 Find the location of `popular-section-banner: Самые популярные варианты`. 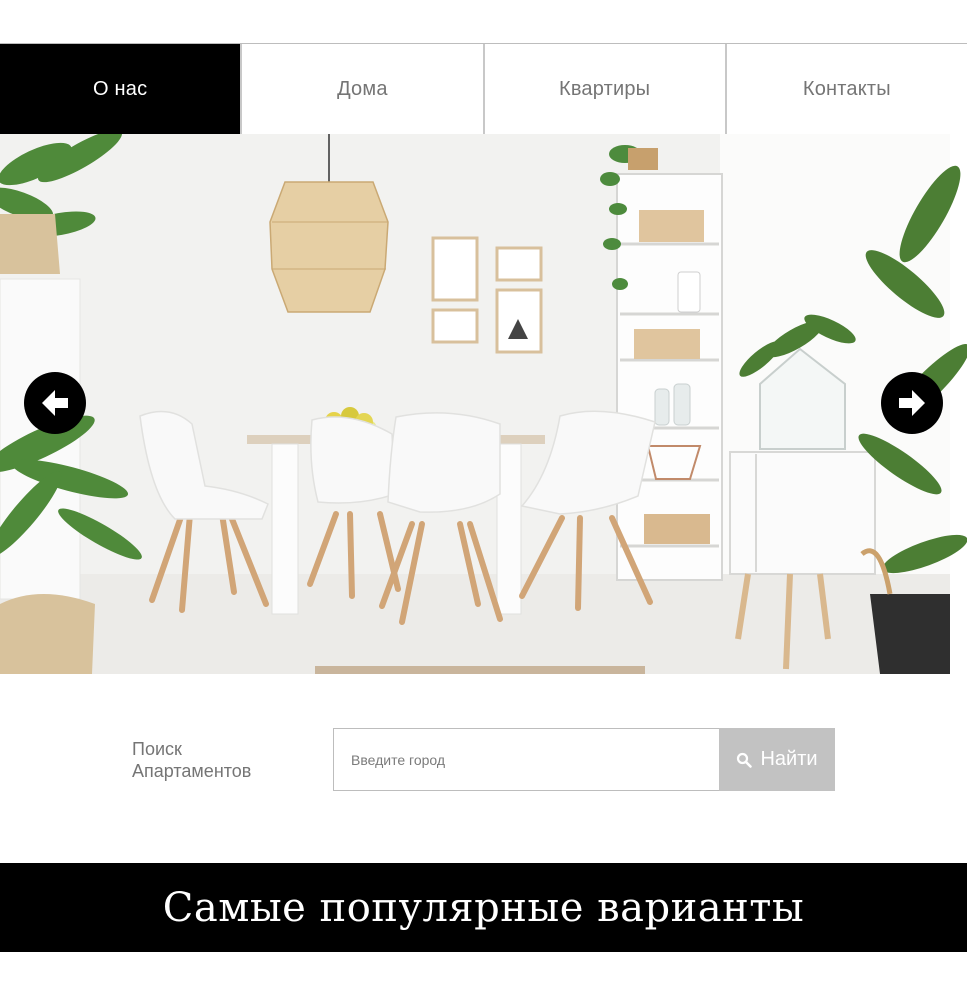

popular-section-banner: Самые популярные варианты is located at coordinates (483, 907).